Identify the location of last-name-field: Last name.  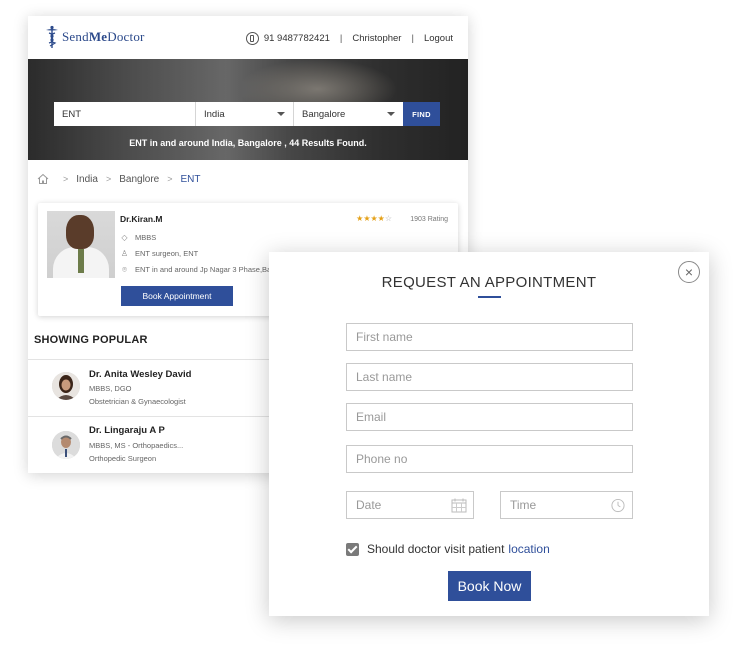
(489, 377).